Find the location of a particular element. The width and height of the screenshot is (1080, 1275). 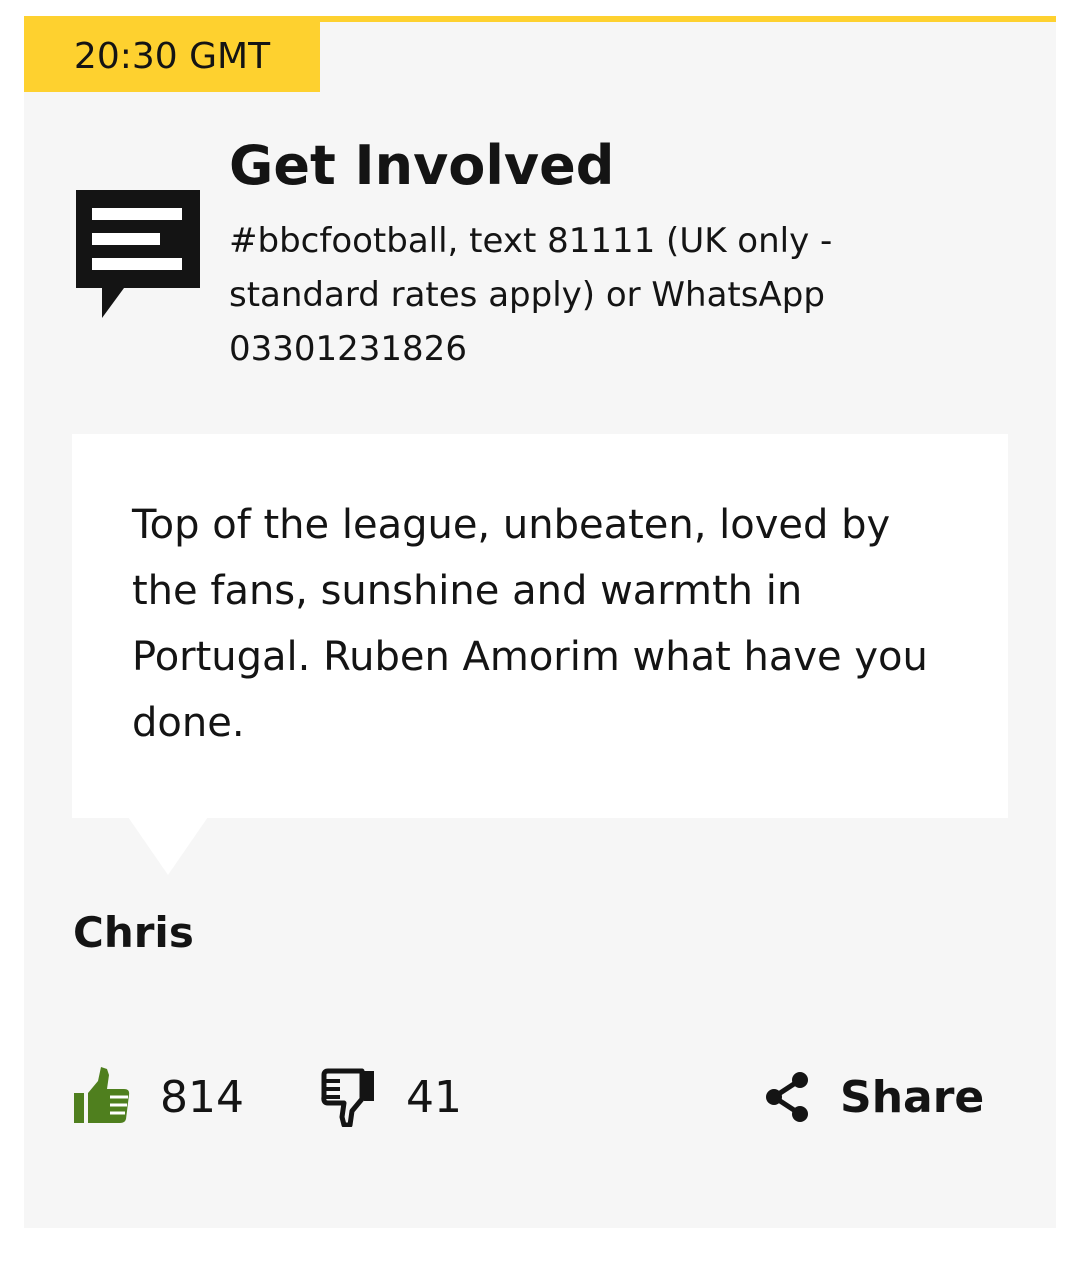

like-button: 814 is located at coordinates (159, 1097).